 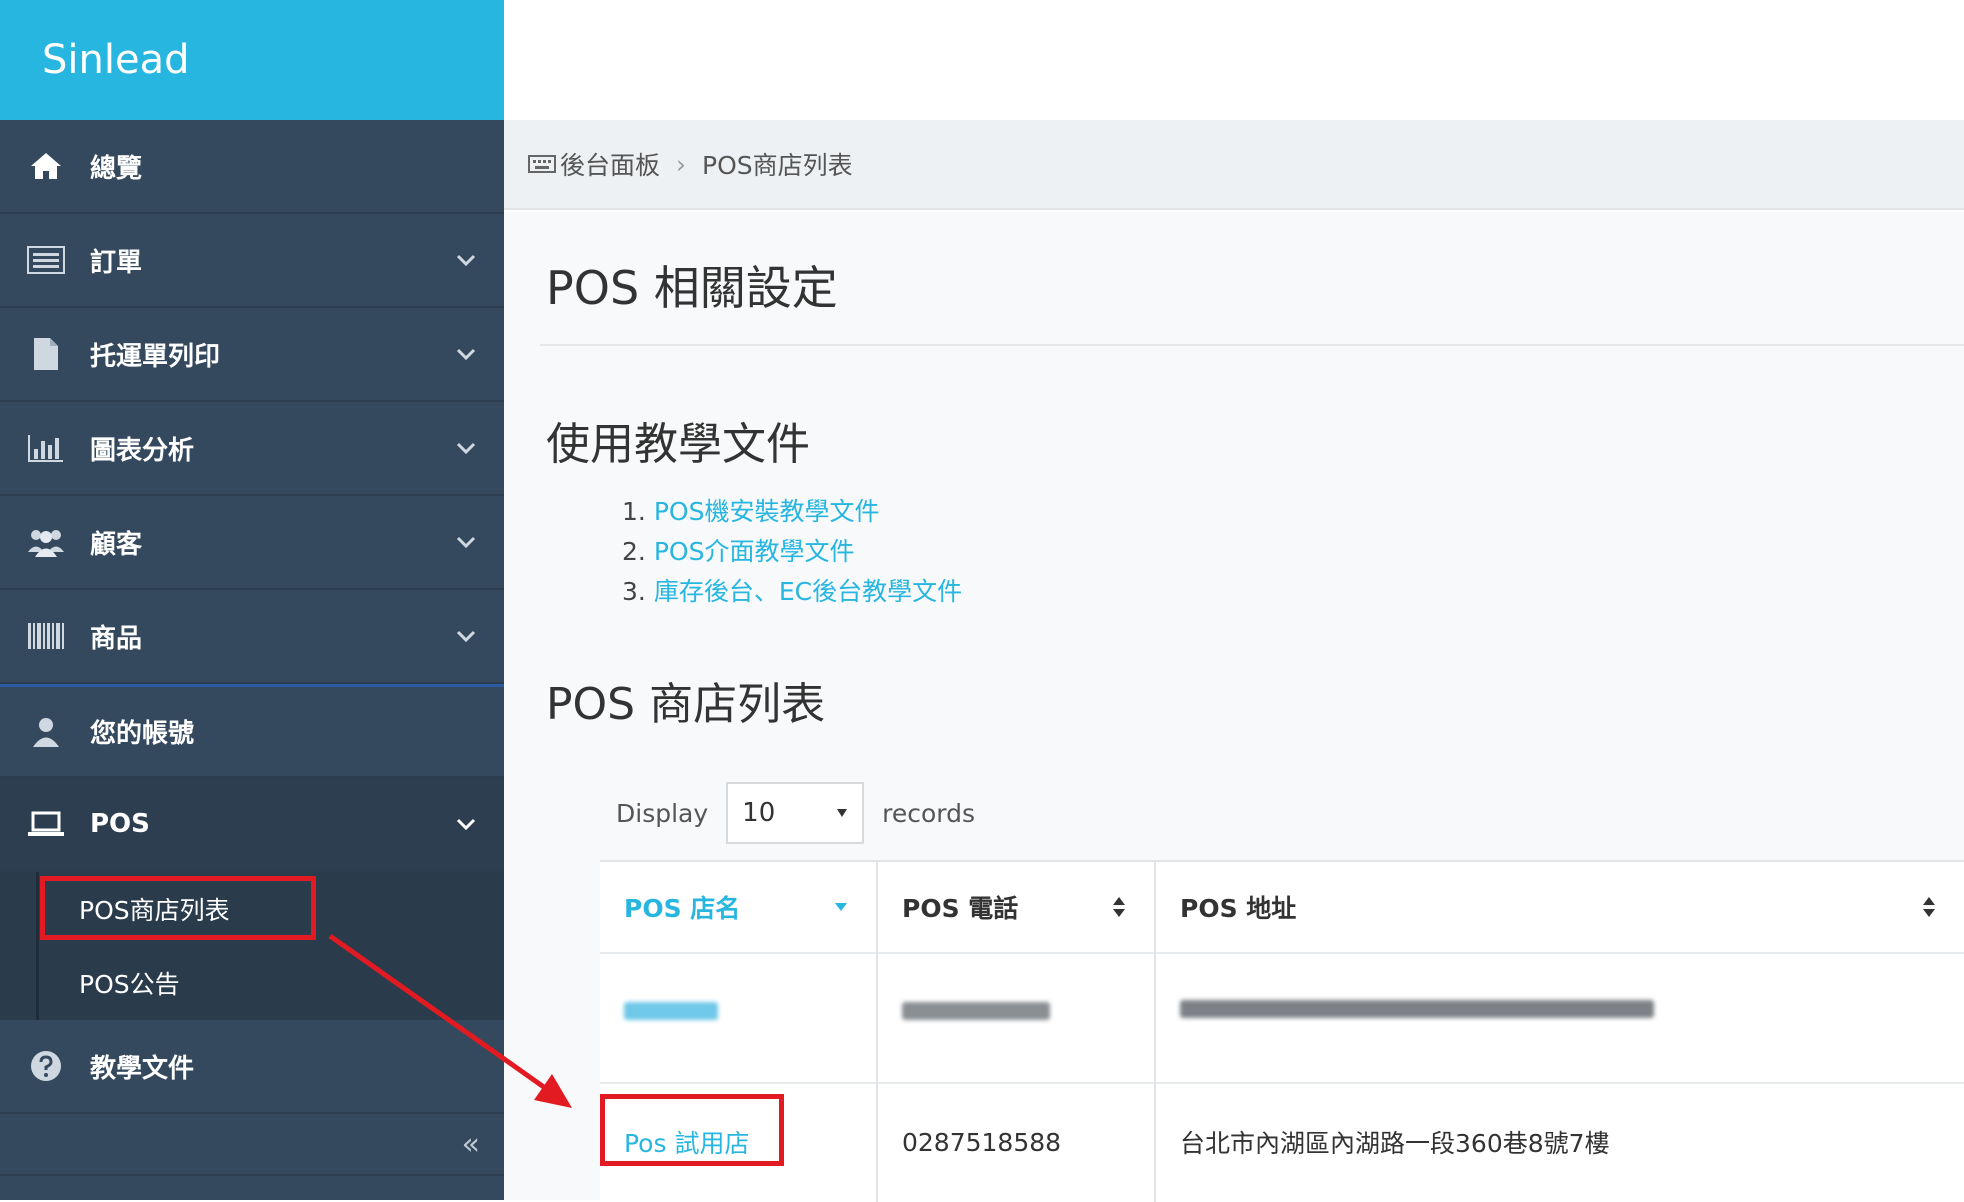 I want to click on question-circle-icon, so click(x=46, y=1066).